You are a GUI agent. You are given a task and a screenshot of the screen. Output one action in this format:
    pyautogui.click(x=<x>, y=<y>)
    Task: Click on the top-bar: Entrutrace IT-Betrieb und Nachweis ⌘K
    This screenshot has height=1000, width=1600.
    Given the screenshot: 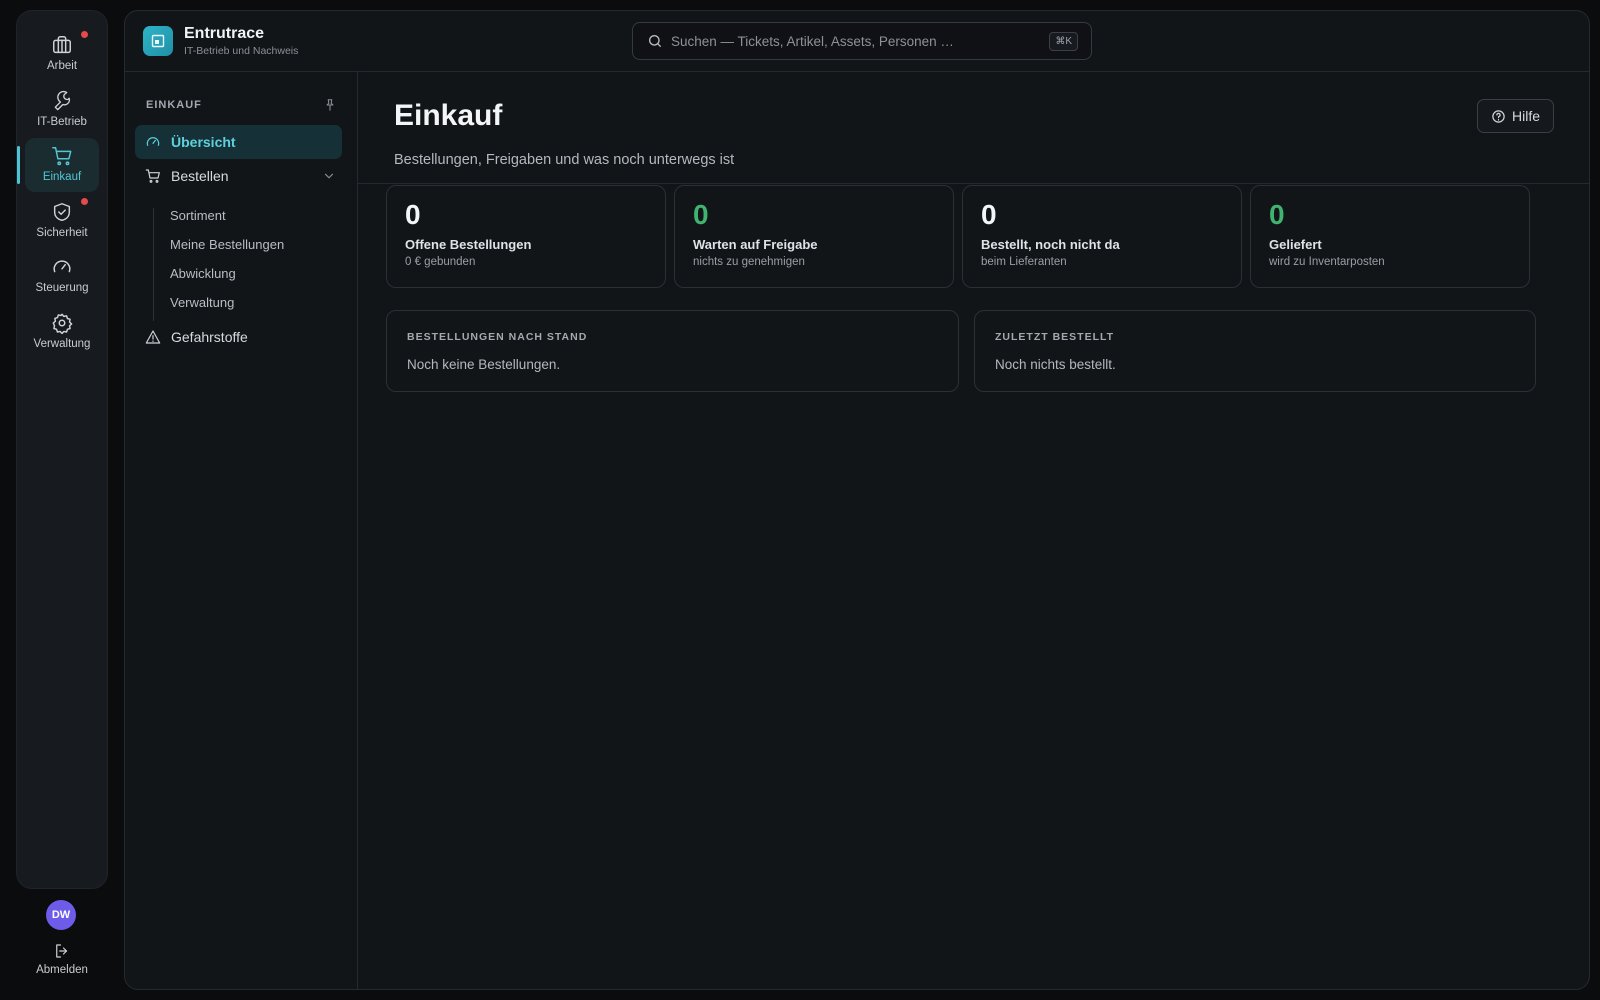 What is the action you would take?
    pyautogui.click(x=857, y=41)
    